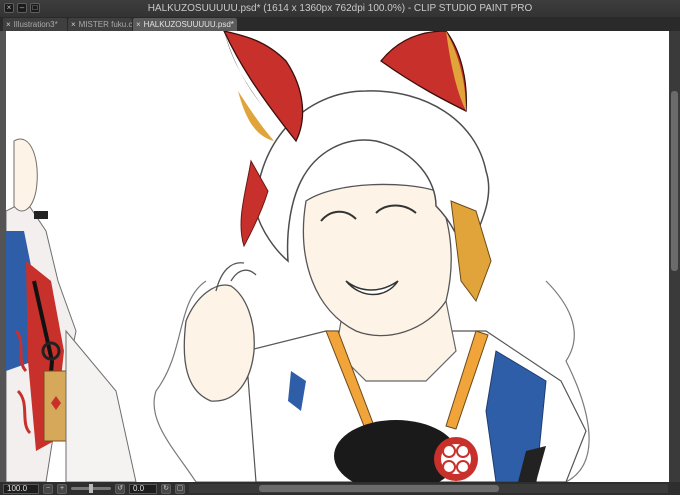 The height and width of the screenshot is (495, 680). What do you see at coordinates (674, 181) in the screenshot?
I see `vertical-scroll-thumb` at bounding box center [674, 181].